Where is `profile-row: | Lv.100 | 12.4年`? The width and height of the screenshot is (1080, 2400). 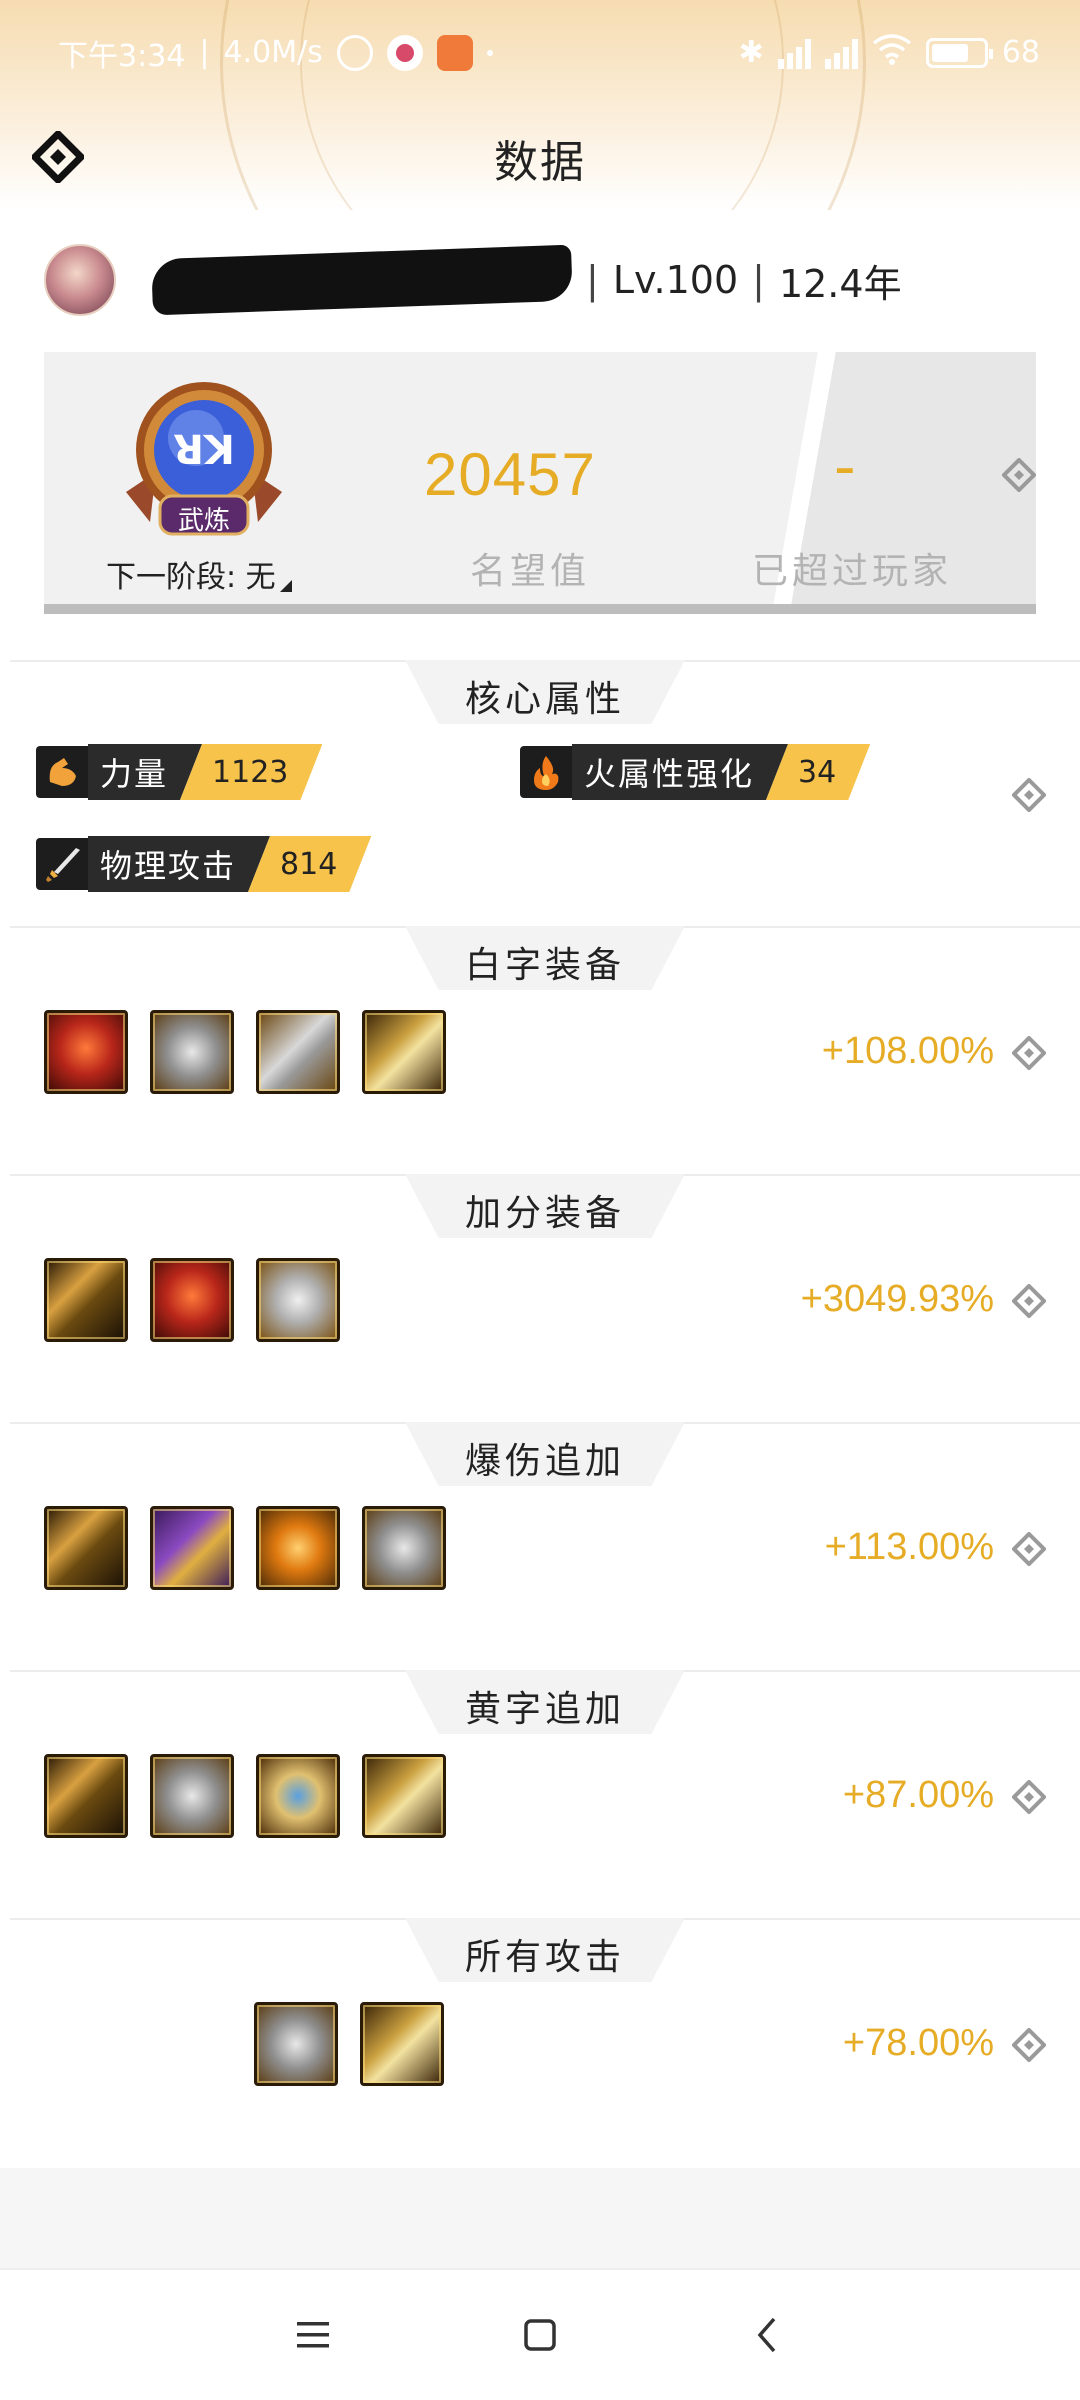
profile-row: | Lv.100 | 12.4年 is located at coordinates (544, 280).